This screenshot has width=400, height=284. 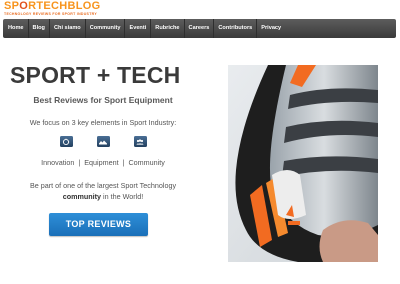 I want to click on nav-item-rubriche: Rubriche, so click(x=168, y=28).